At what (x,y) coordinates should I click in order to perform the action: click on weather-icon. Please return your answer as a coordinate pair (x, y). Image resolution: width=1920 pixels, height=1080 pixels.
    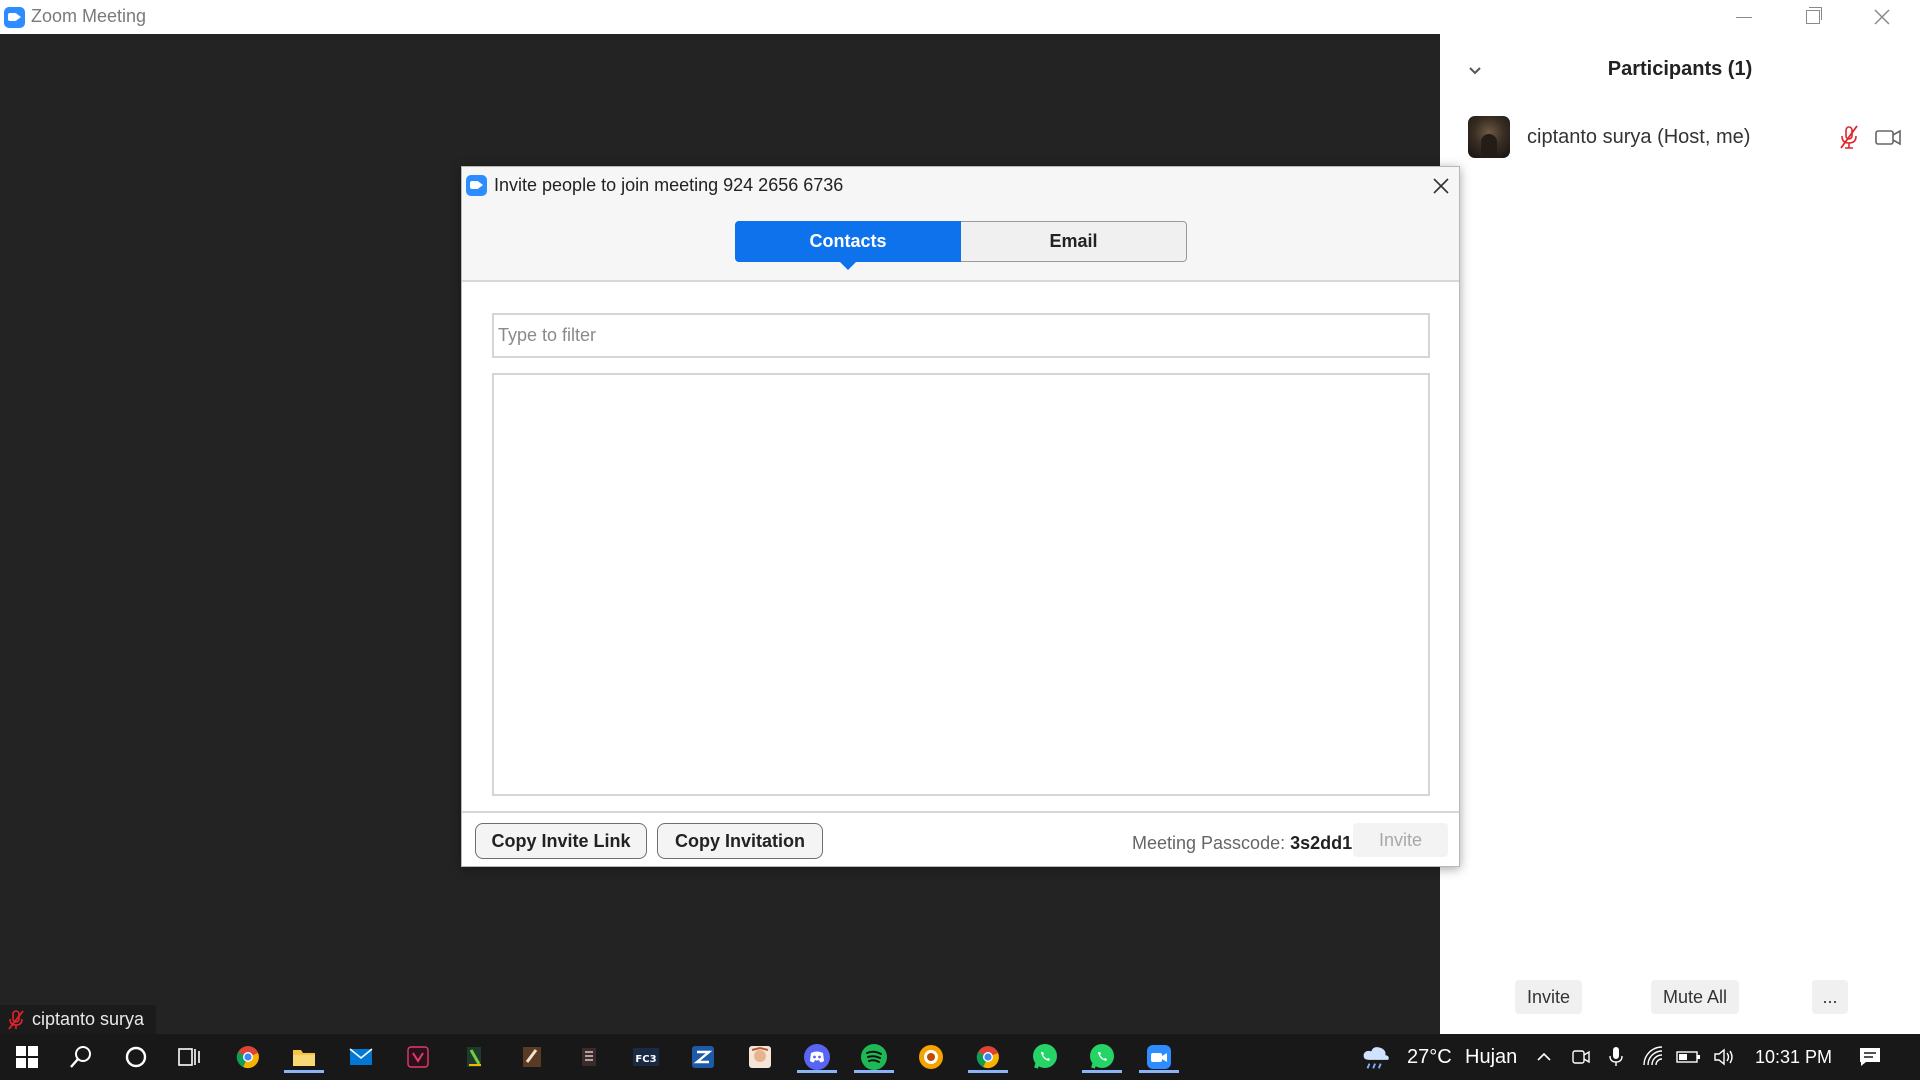
    Looking at the image, I should click on (1376, 1057).